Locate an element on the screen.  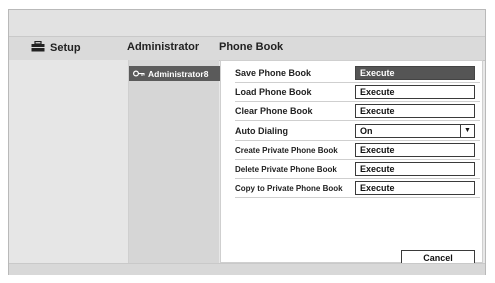
save-phone-book-execute-button: Execute is located at coordinates (415, 73).